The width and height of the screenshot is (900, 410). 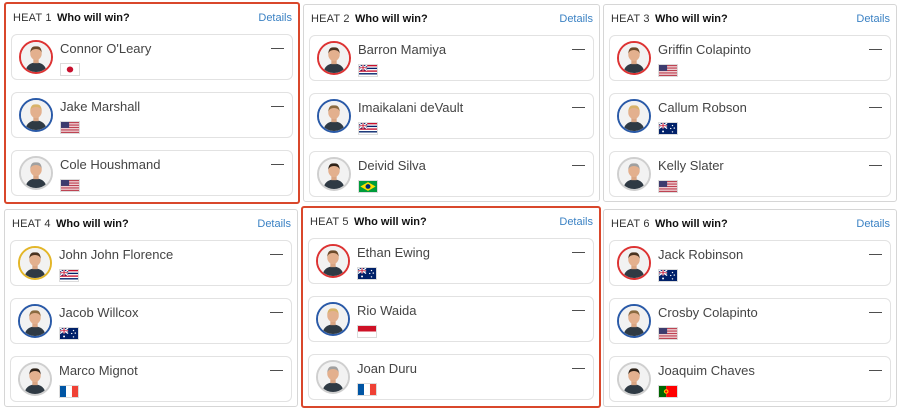 I want to click on surfer-name: Barron Mamiya, so click(x=402, y=49).